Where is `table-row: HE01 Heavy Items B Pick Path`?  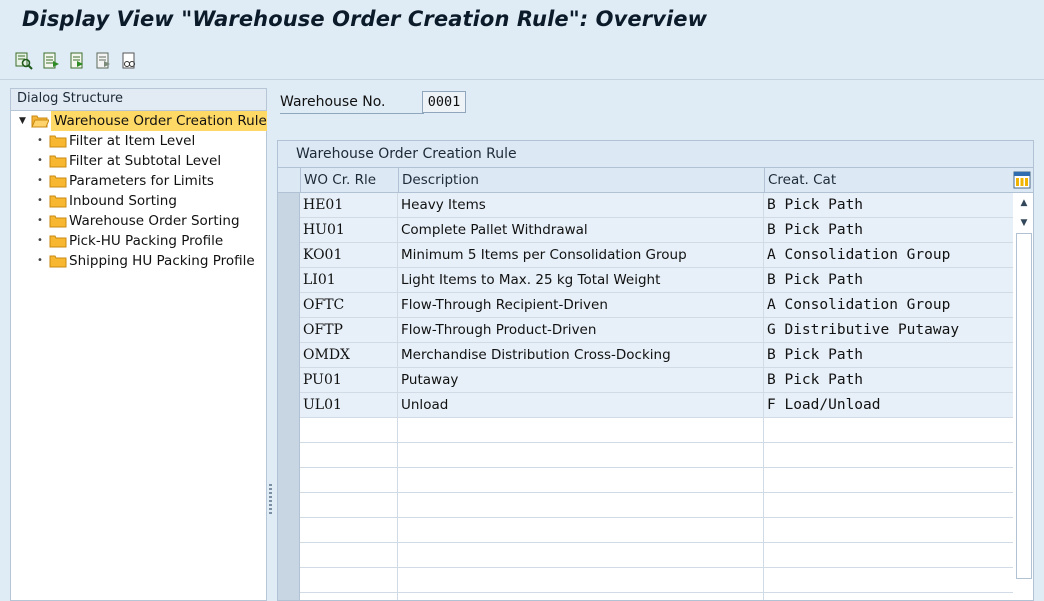 table-row: HE01 Heavy Items B Pick Path is located at coordinates (645, 205).